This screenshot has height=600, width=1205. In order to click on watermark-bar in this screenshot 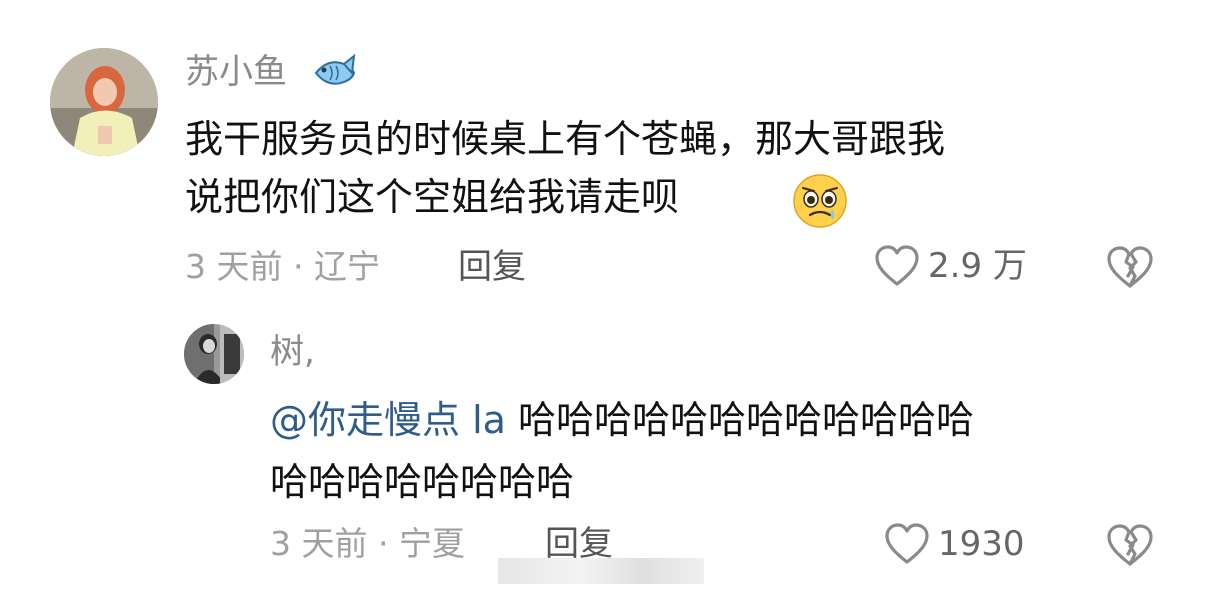, I will do `click(601, 571)`.